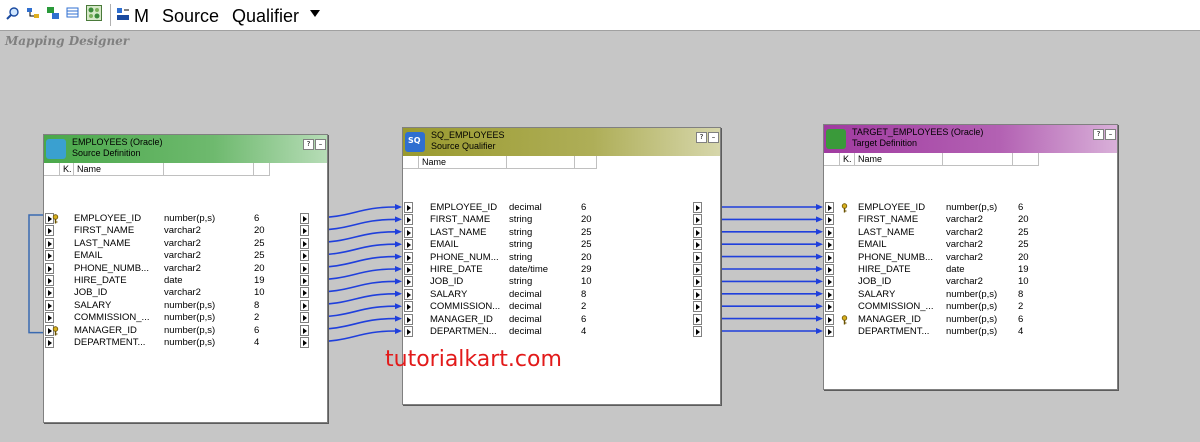  Describe the element at coordinates (970, 232) in the screenshot. I see `target-port-row: LAST_NAME varchar2 25` at that location.